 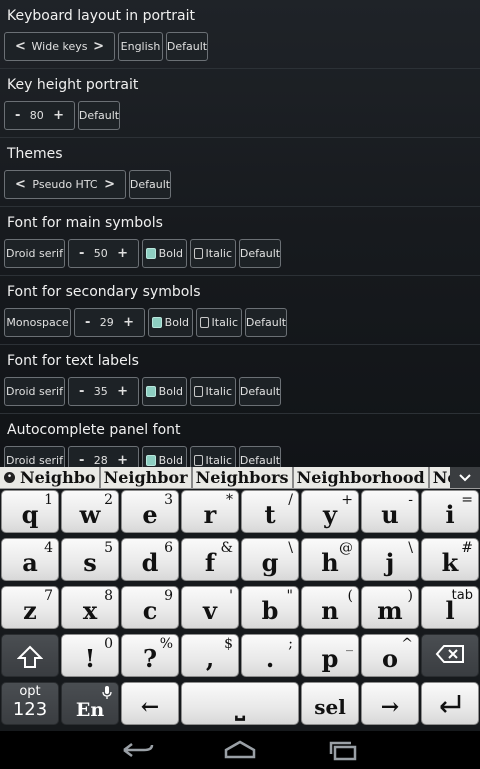 What do you see at coordinates (150, 703) in the screenshot?
I see `key-←: ←` at bounding box center [150, 703].